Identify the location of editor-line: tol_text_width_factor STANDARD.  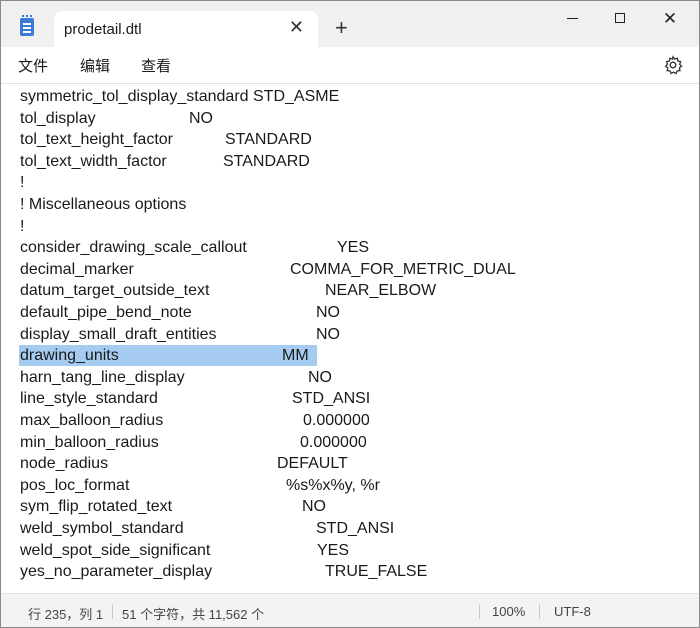
(165, 162).